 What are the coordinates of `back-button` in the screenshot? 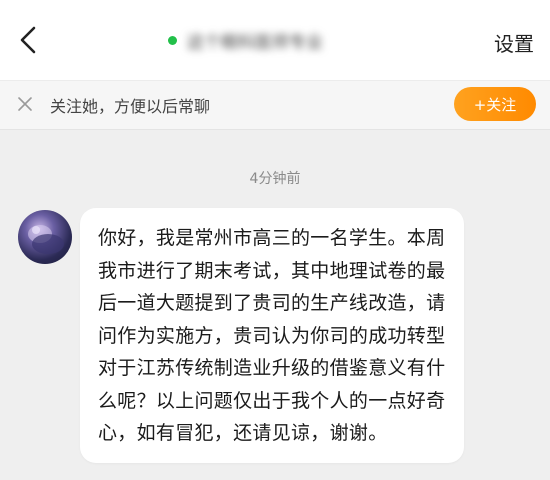 It's located at (28, 40).